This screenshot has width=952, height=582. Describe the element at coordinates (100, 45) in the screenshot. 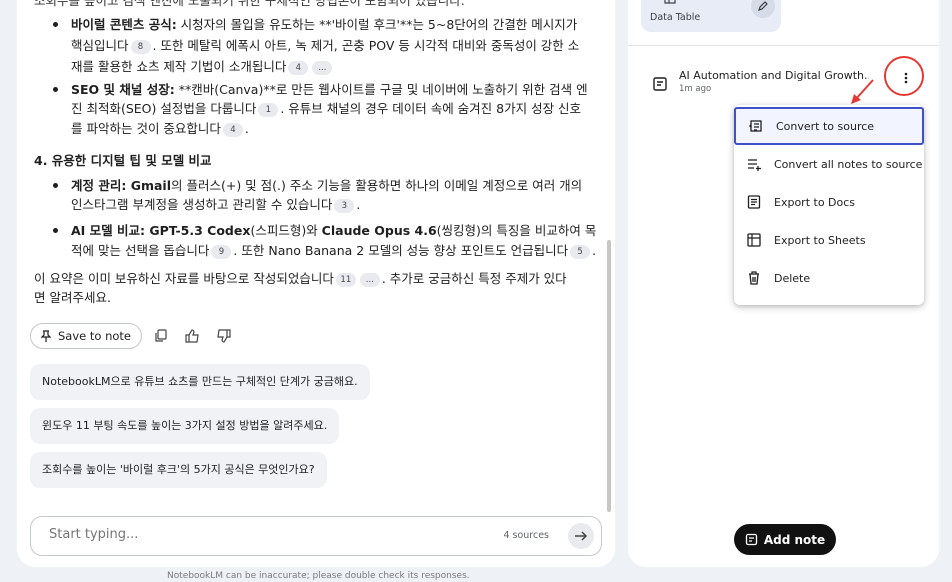

I see `bullet-text: 핵심입니다` at that location.